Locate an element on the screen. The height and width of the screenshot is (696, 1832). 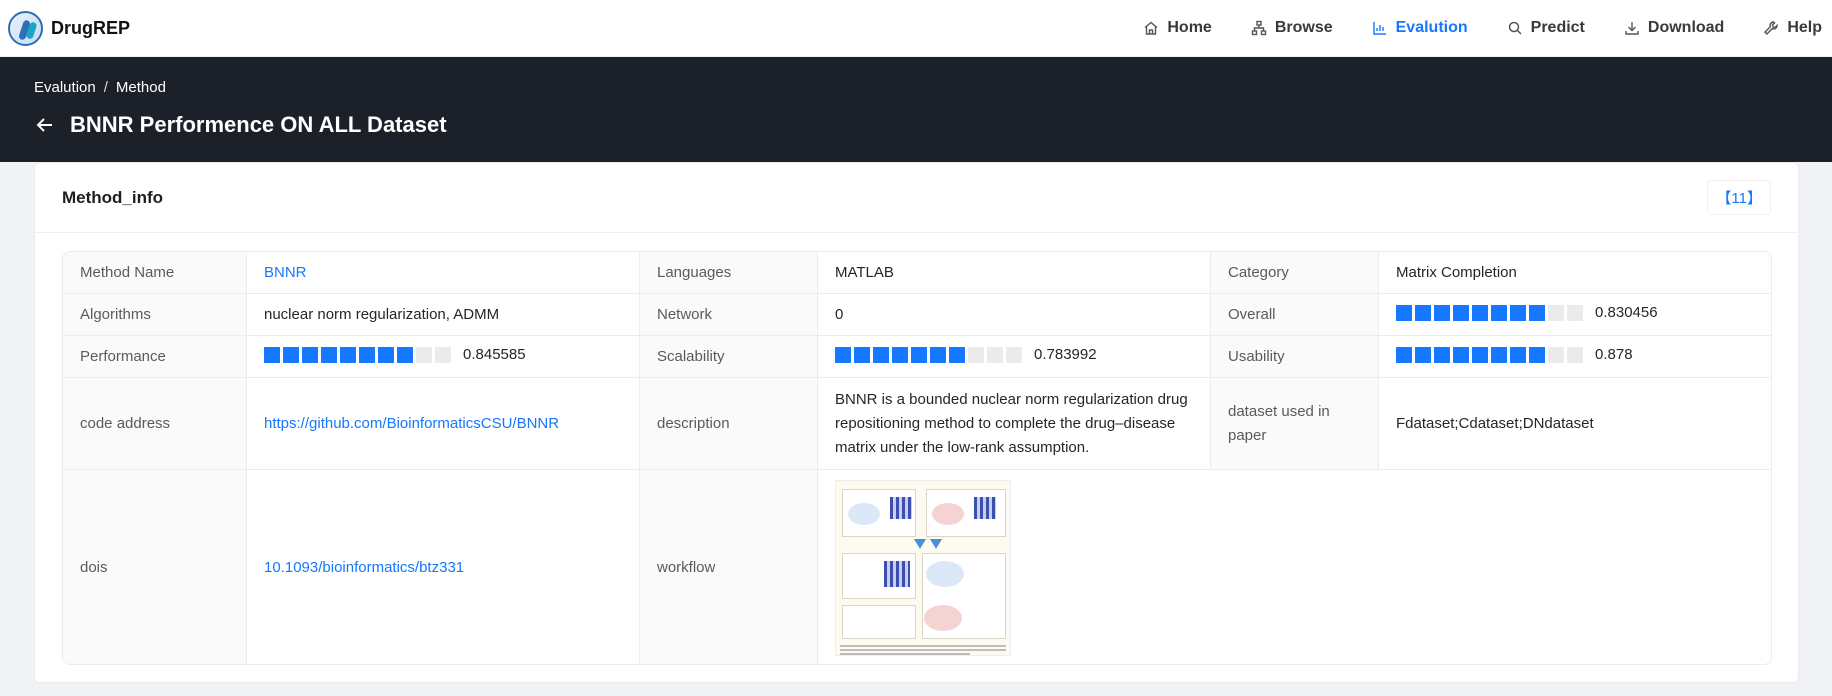
scalability-meter: 0.783992 is located at coordinates (966, 354).